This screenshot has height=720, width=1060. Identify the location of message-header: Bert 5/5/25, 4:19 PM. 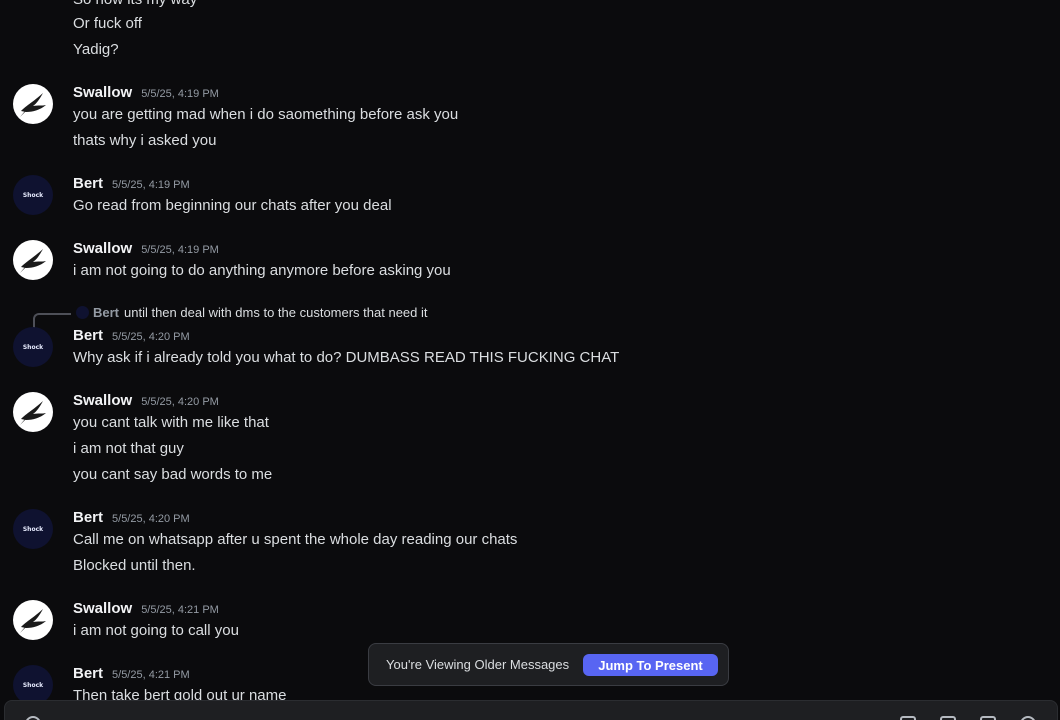
(131, 183).